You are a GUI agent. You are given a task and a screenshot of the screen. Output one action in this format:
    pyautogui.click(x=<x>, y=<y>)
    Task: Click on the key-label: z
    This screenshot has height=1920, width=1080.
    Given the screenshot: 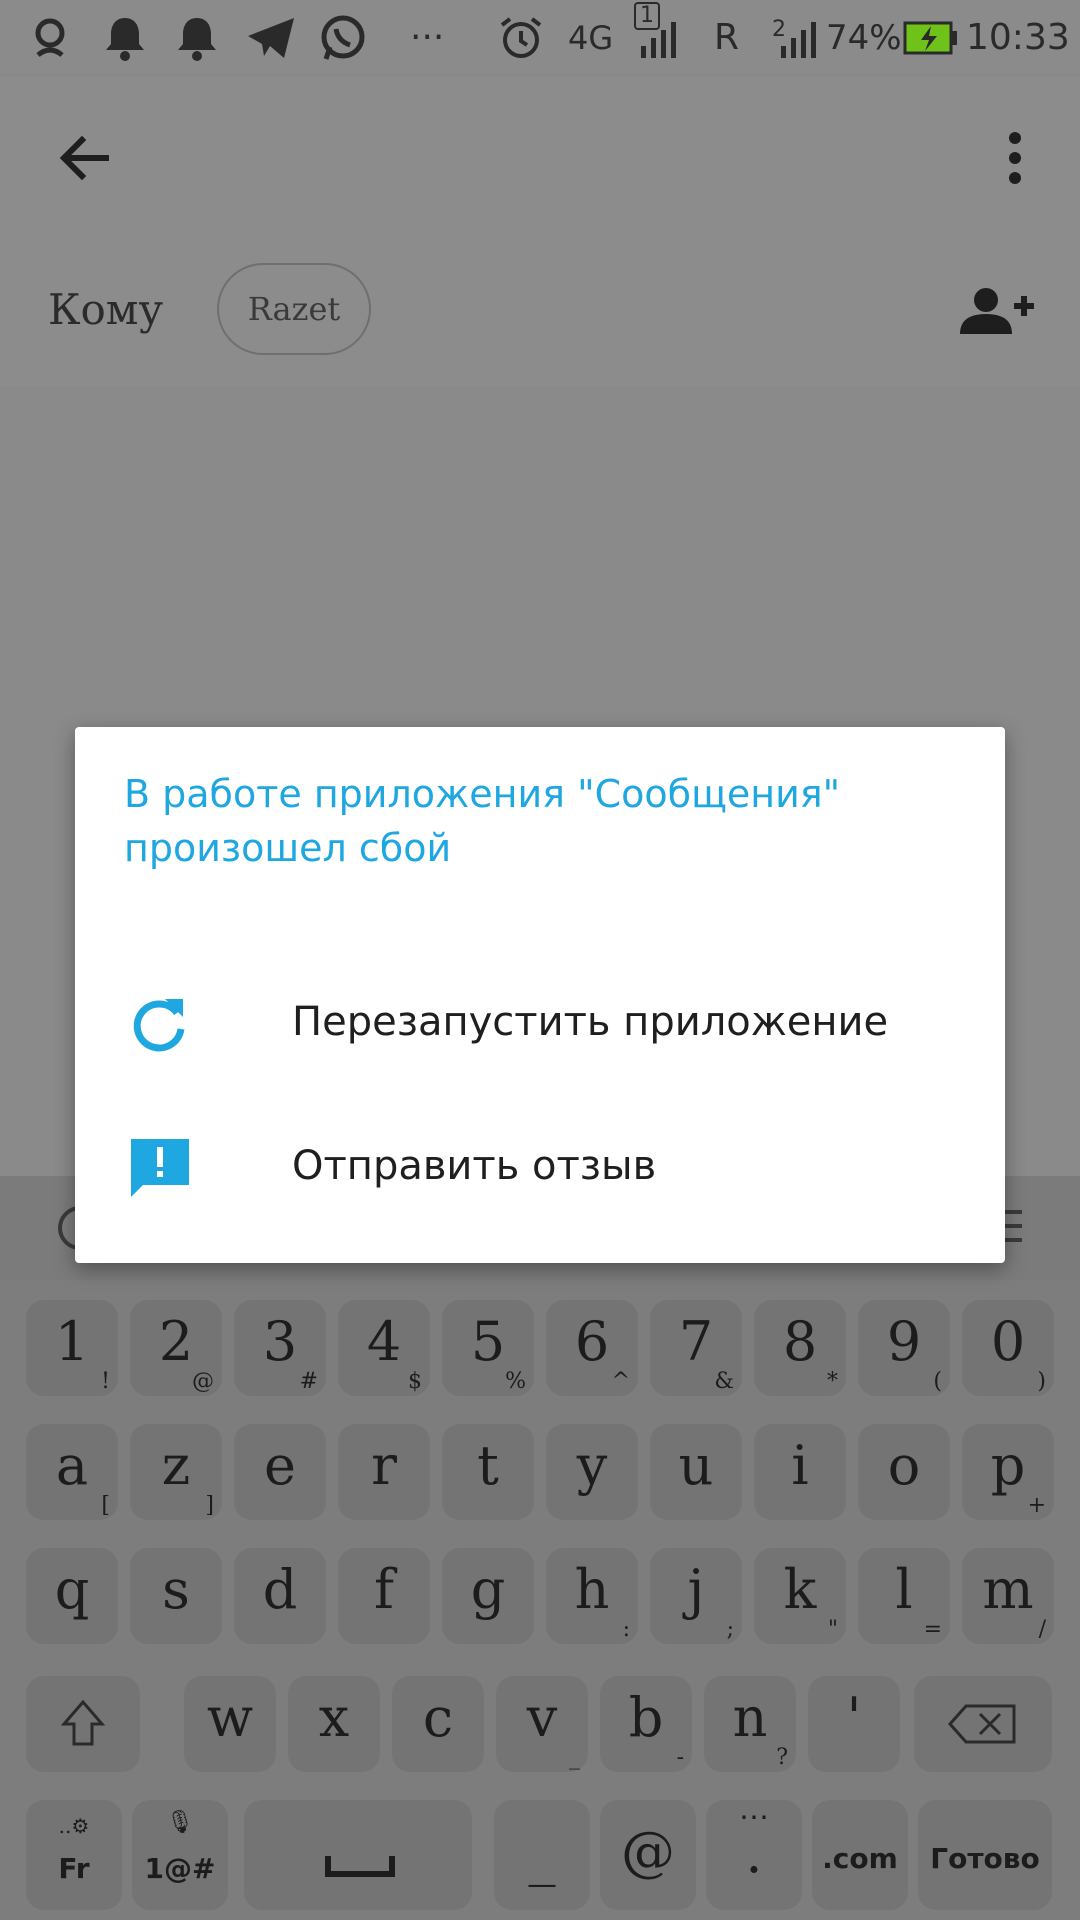 What is the action you would take?
    pyautogui.click(x=176, y=1465)
    